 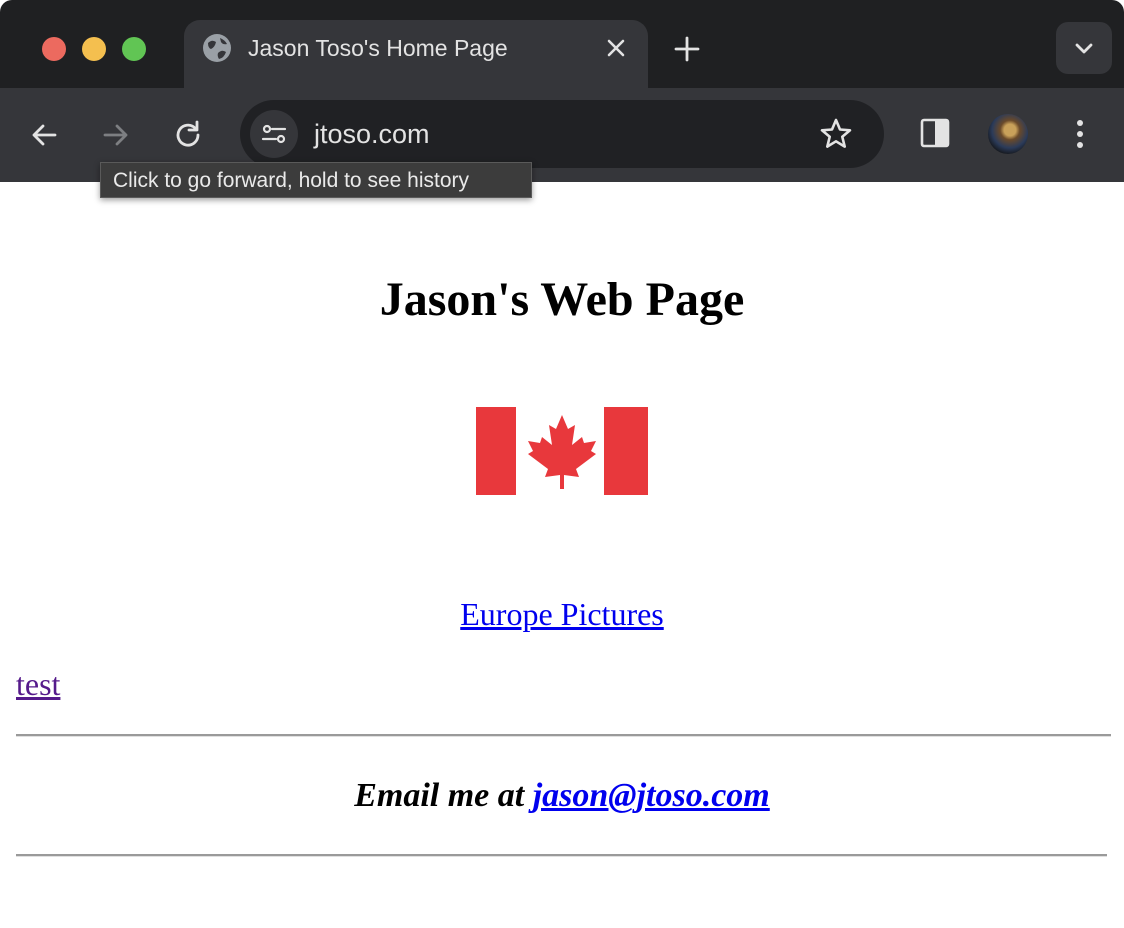 What do you see at coordinates (563, 735) in the screenshot?
I see `divider-top` at bounding box center [563, 735].